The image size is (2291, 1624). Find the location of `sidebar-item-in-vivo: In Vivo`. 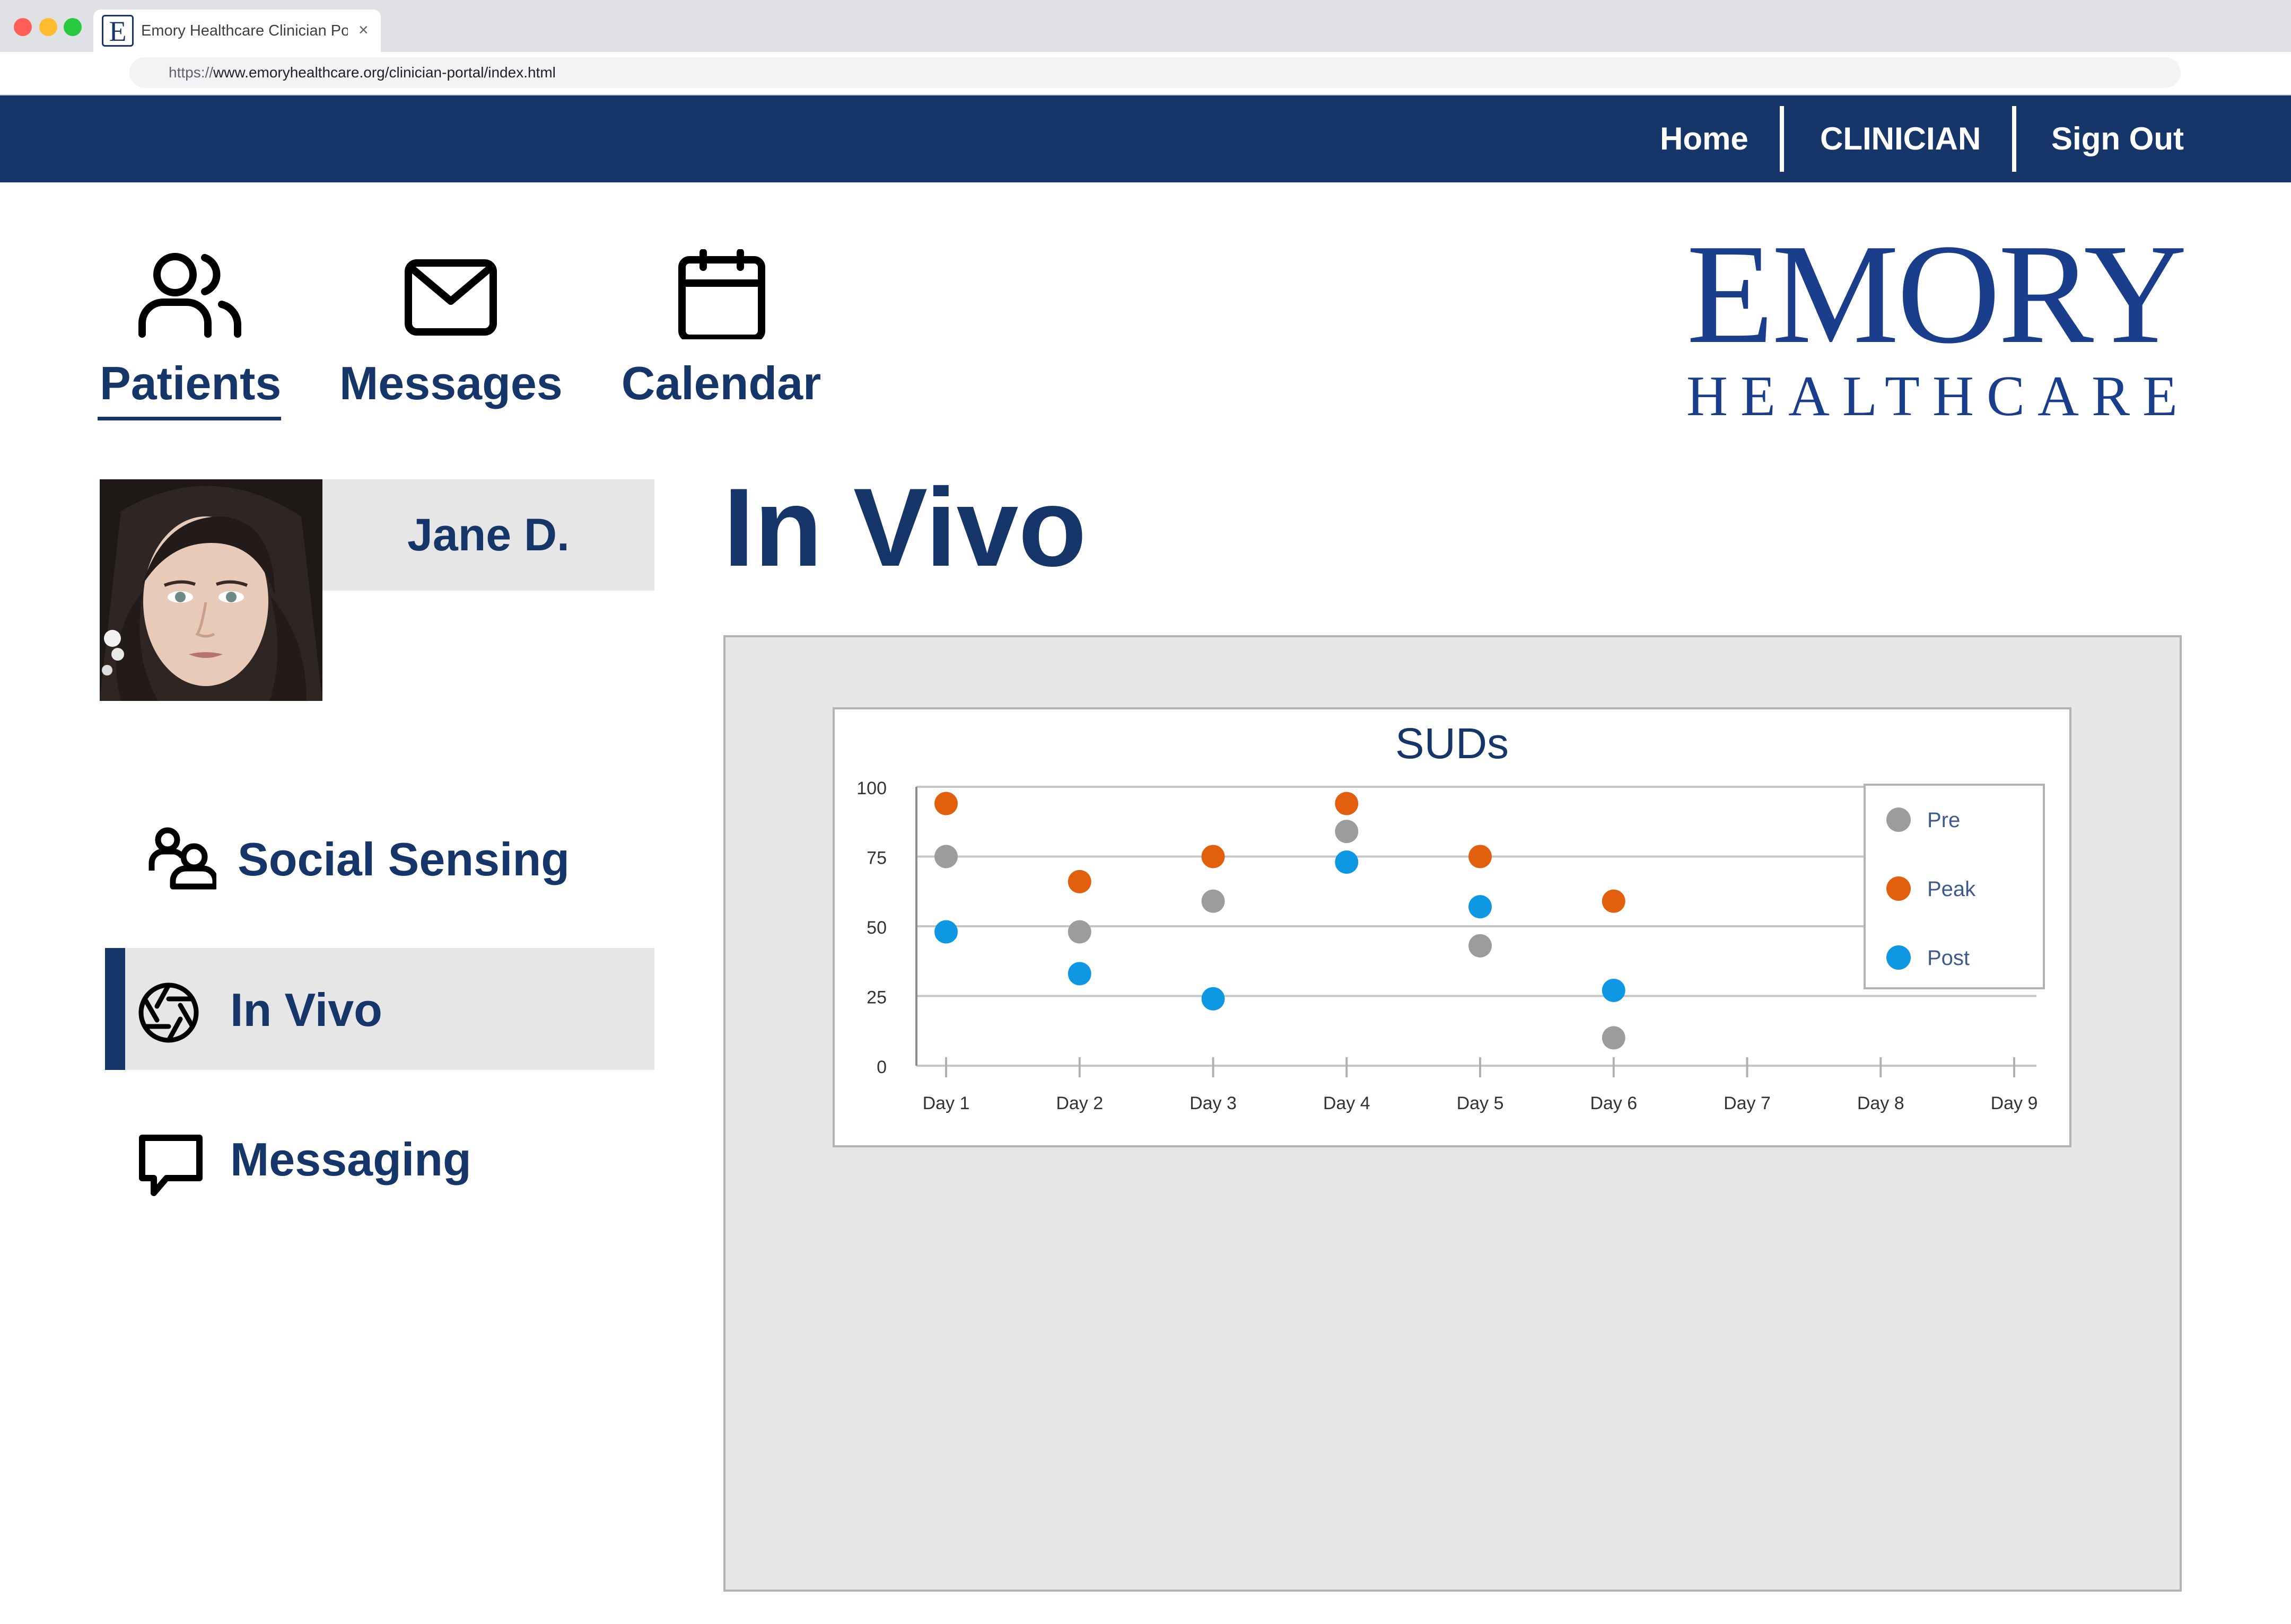

sidebar-item-in-vivo: In Vivo is located at coordinates (396, 1009).